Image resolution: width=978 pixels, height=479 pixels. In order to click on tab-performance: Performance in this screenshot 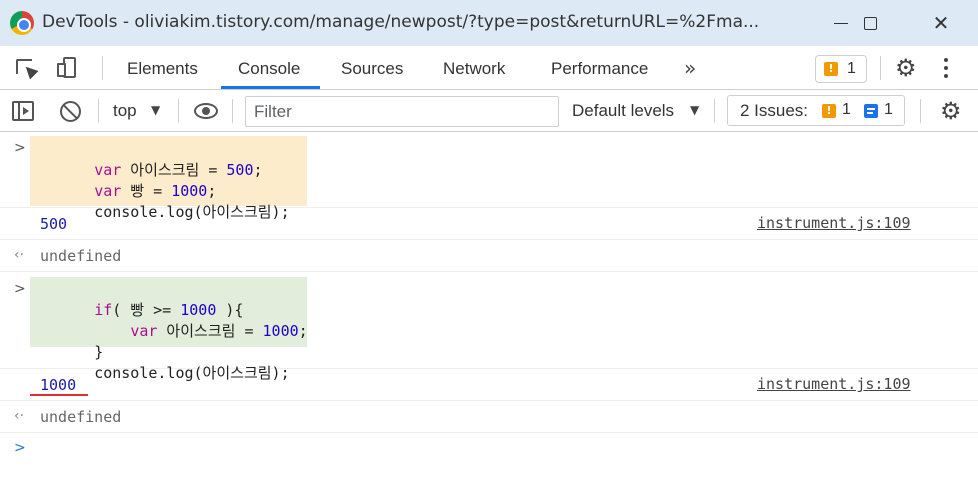, I will do `click(599, 69)`.